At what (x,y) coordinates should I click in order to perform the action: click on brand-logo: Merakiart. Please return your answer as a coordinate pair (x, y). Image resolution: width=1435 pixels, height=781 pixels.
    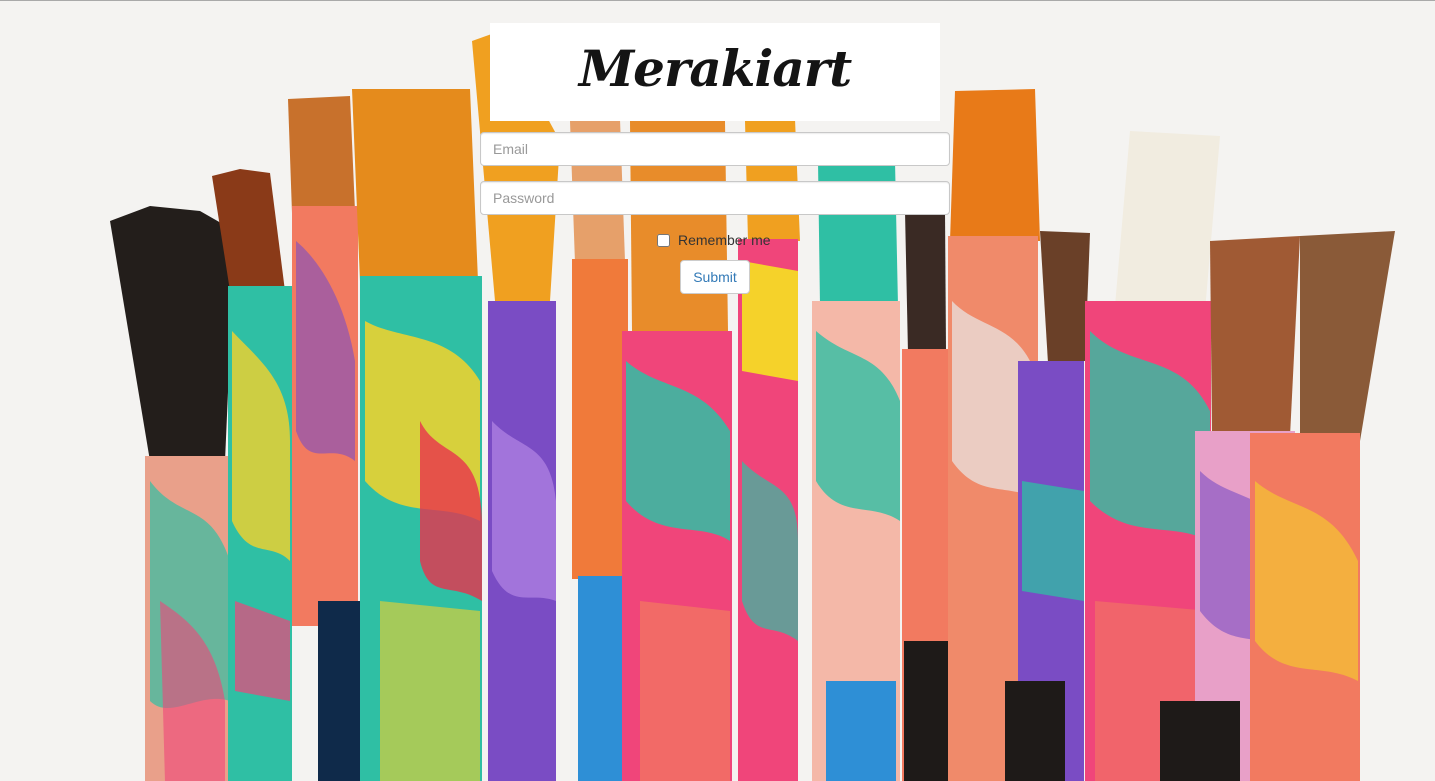
    Looking at the image, I should click on (715, 68).